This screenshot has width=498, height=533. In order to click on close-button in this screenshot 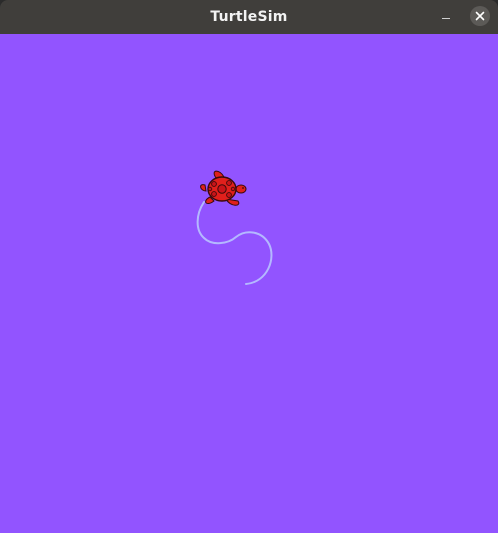, I will do `click(480, 16)`.